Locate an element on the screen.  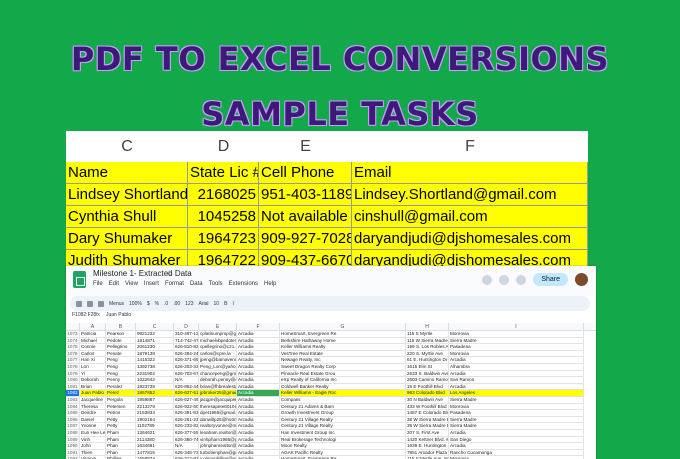
menu-extensions: Extensions is located at coordinates (243, 284).